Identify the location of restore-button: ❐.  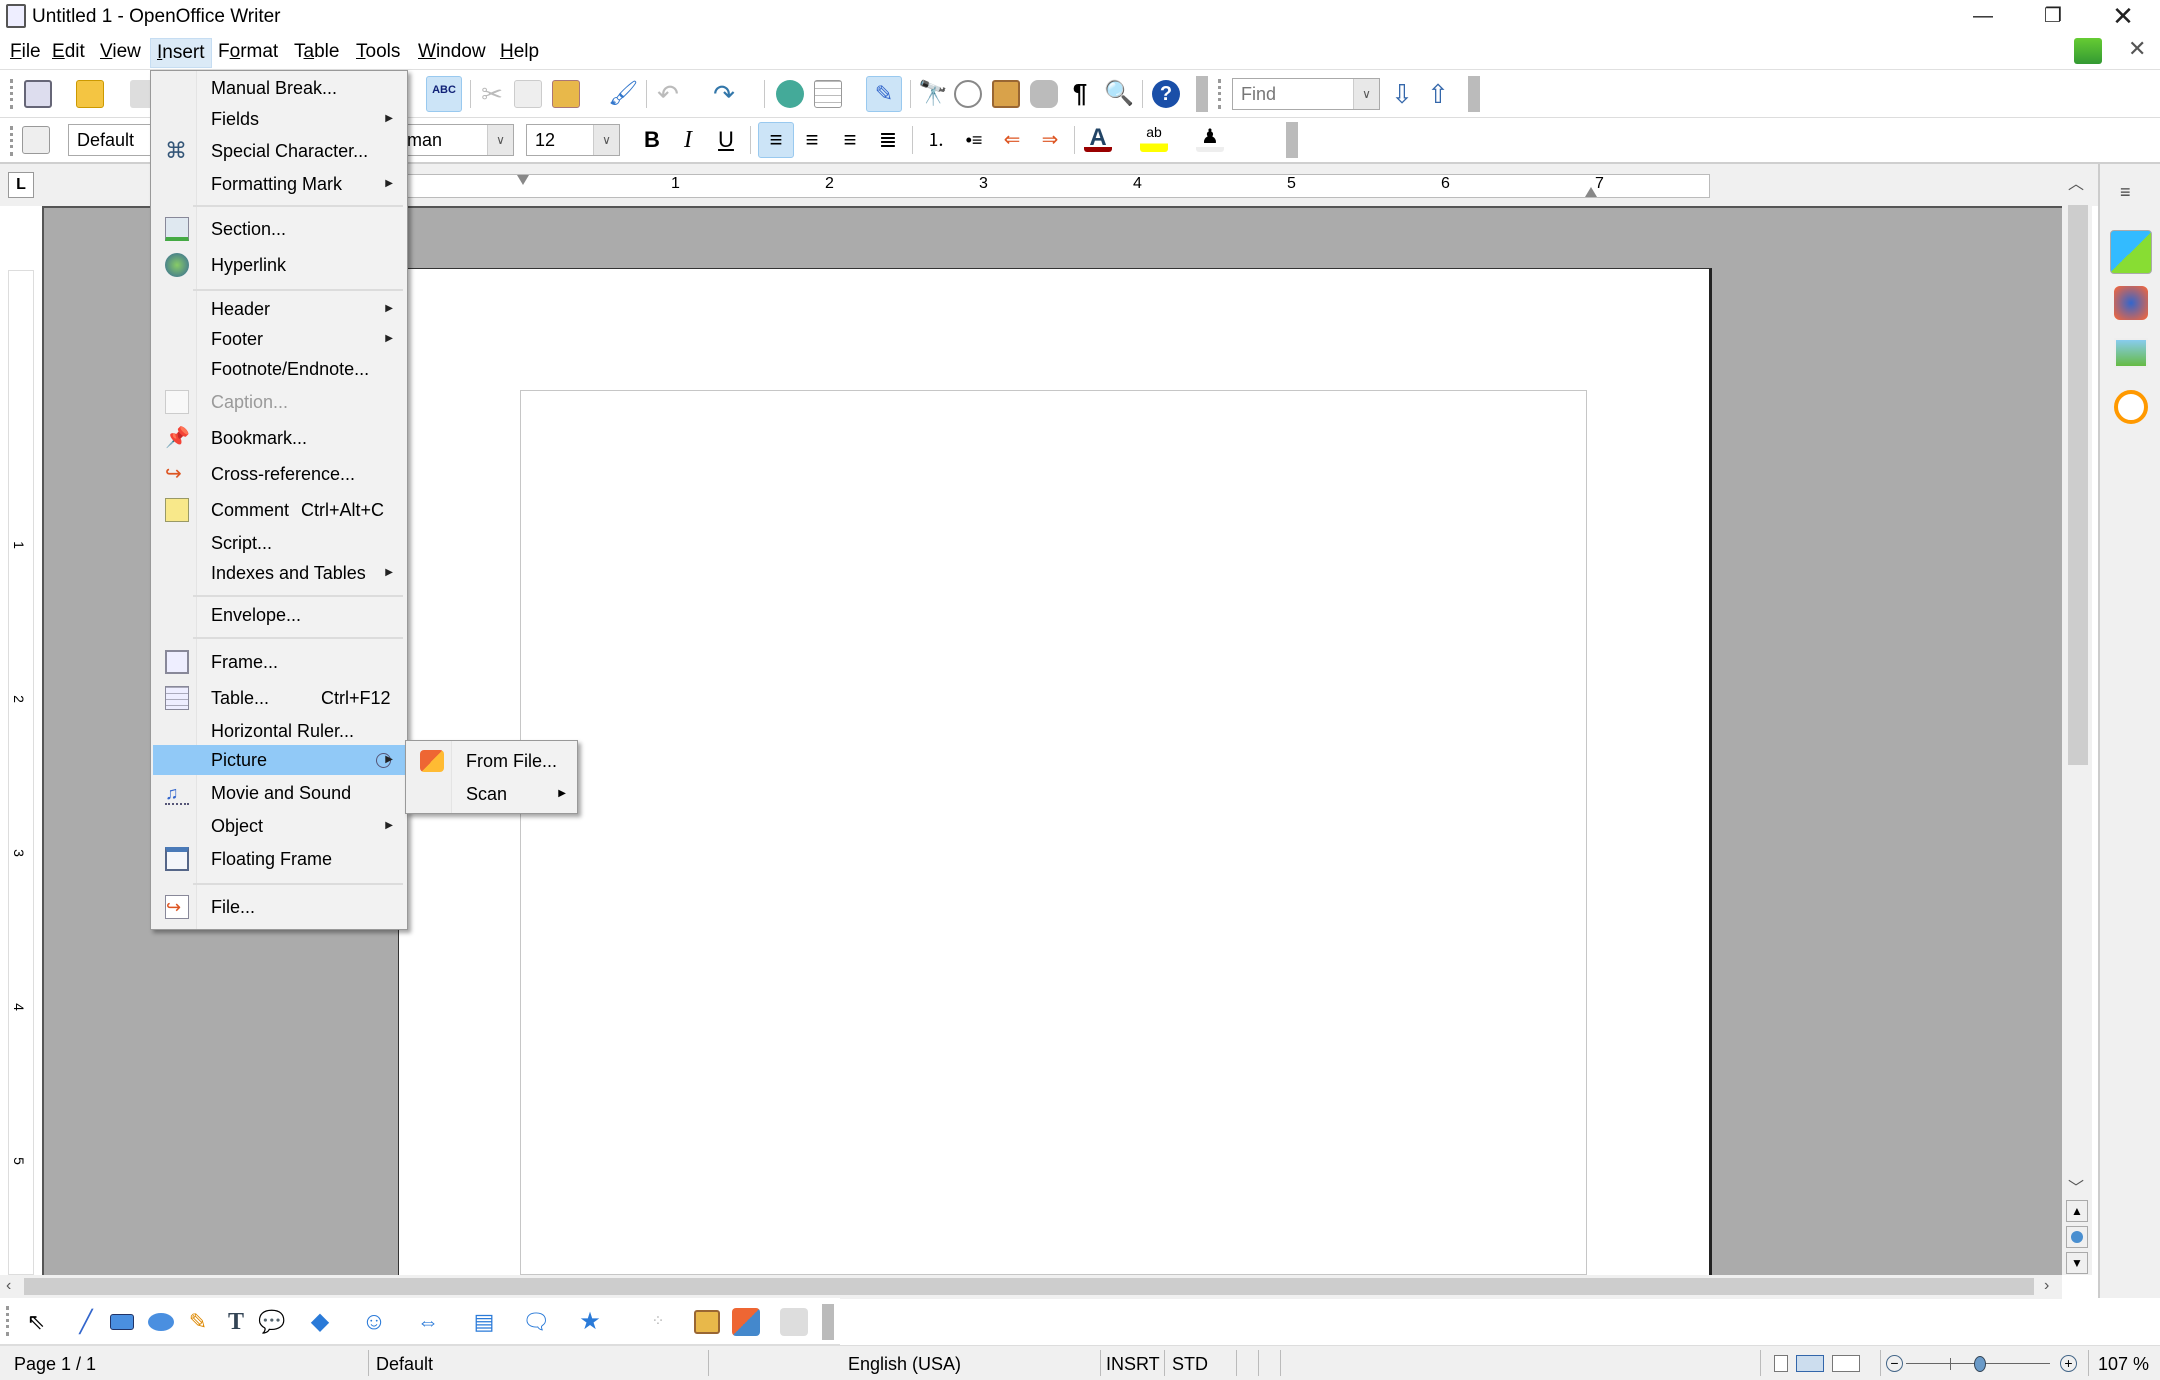
(2053, 17).